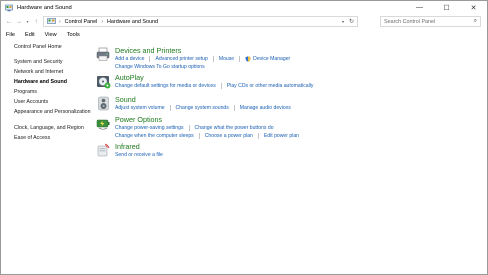  Describe the element at coordinates (127, 146) in the screenshot. I see `category-title-infrared: Infrared` at that location.